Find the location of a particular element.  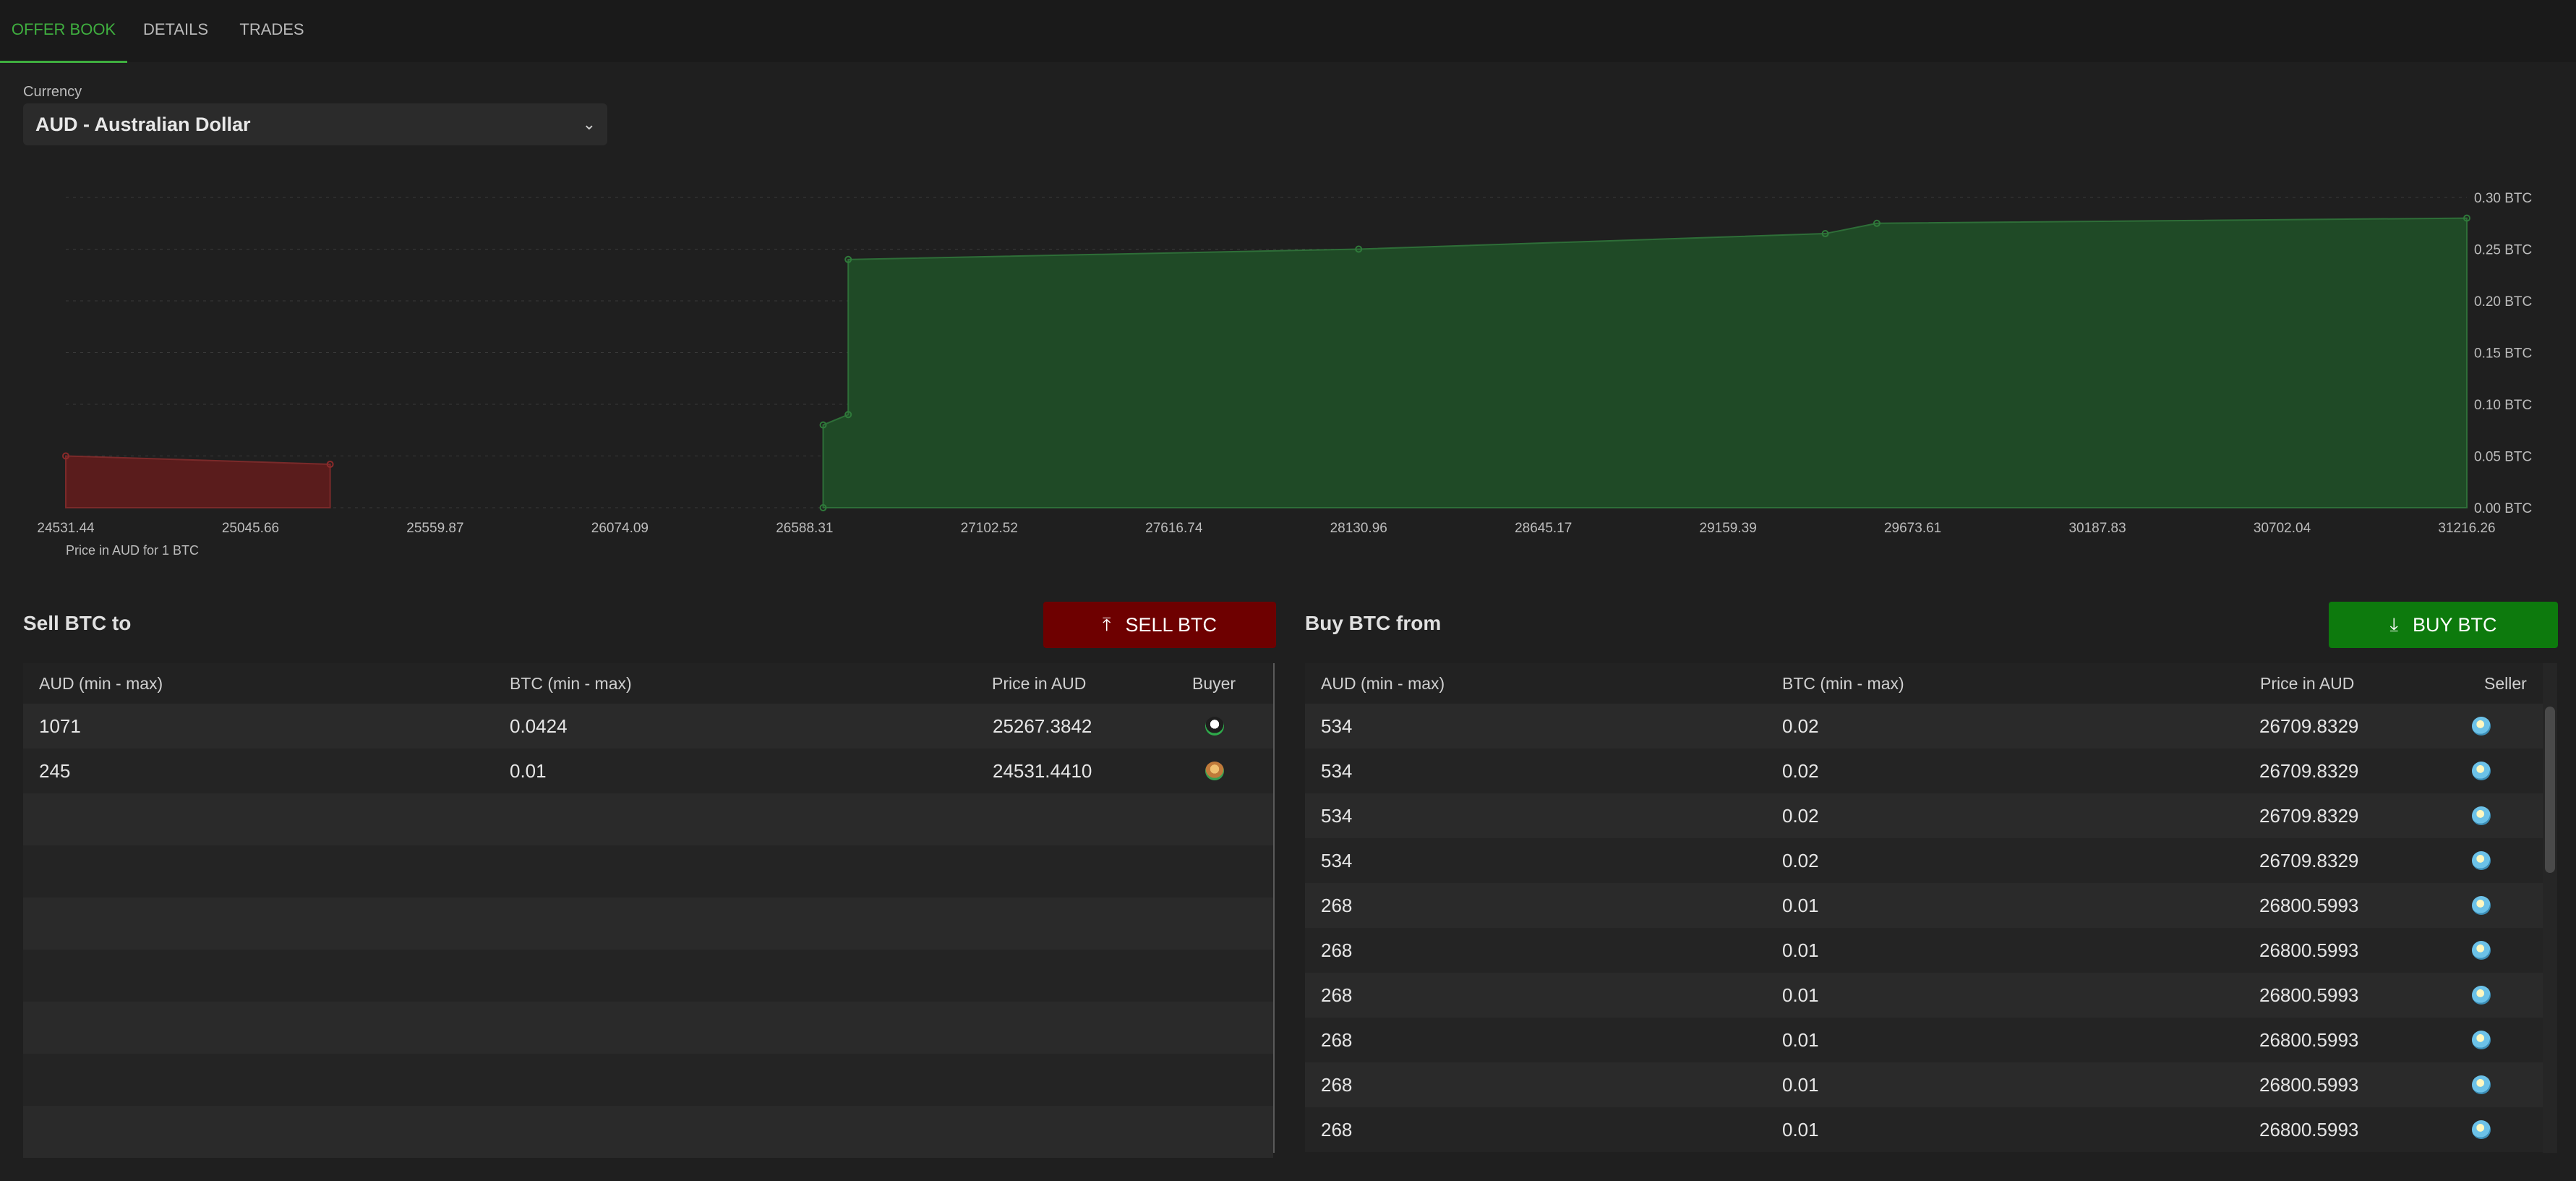

x-tick-label: 26588.31 is located at coordinates (805, 529).